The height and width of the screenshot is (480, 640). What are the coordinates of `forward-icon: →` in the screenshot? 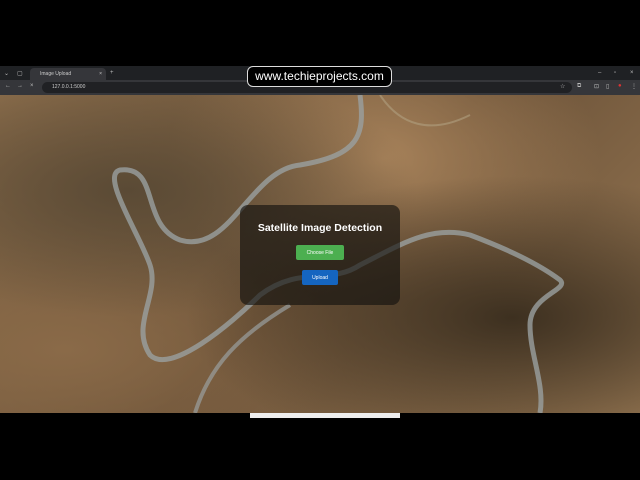 It's located at (20, 86).